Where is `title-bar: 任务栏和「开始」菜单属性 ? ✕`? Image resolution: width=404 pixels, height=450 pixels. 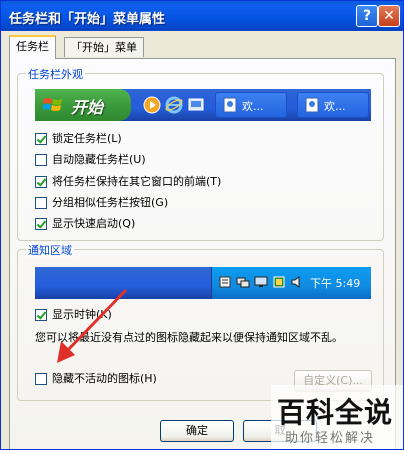
title-bar: 任务栏和「开始」菜单属性 ? ✕ is located at coordinates (202, 16).